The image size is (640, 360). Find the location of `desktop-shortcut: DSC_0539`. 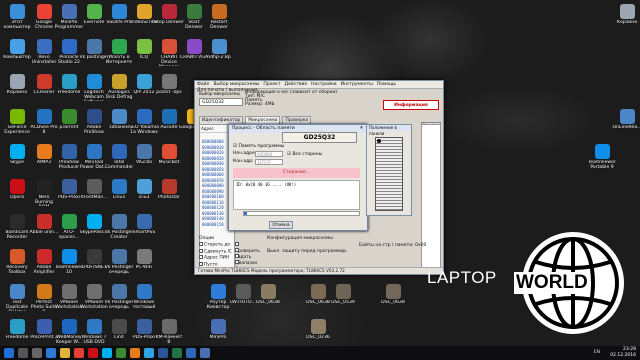

desktop-shortcut: DSC_0539 is located at coordinates (343, 300).